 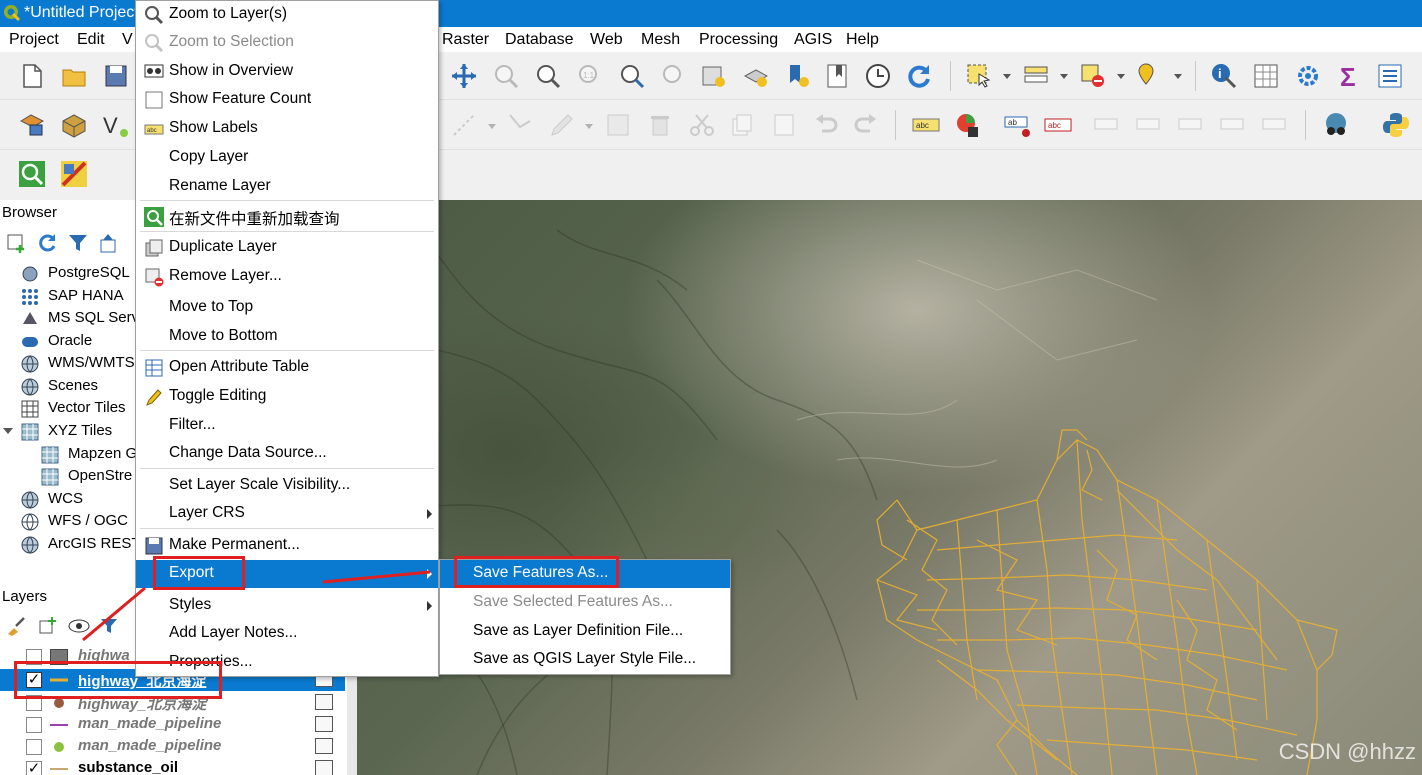 What do you see at coordinates (1108, 125) in the screenshot?
I see `move-label-icon` at bounding box center [1108, 125].